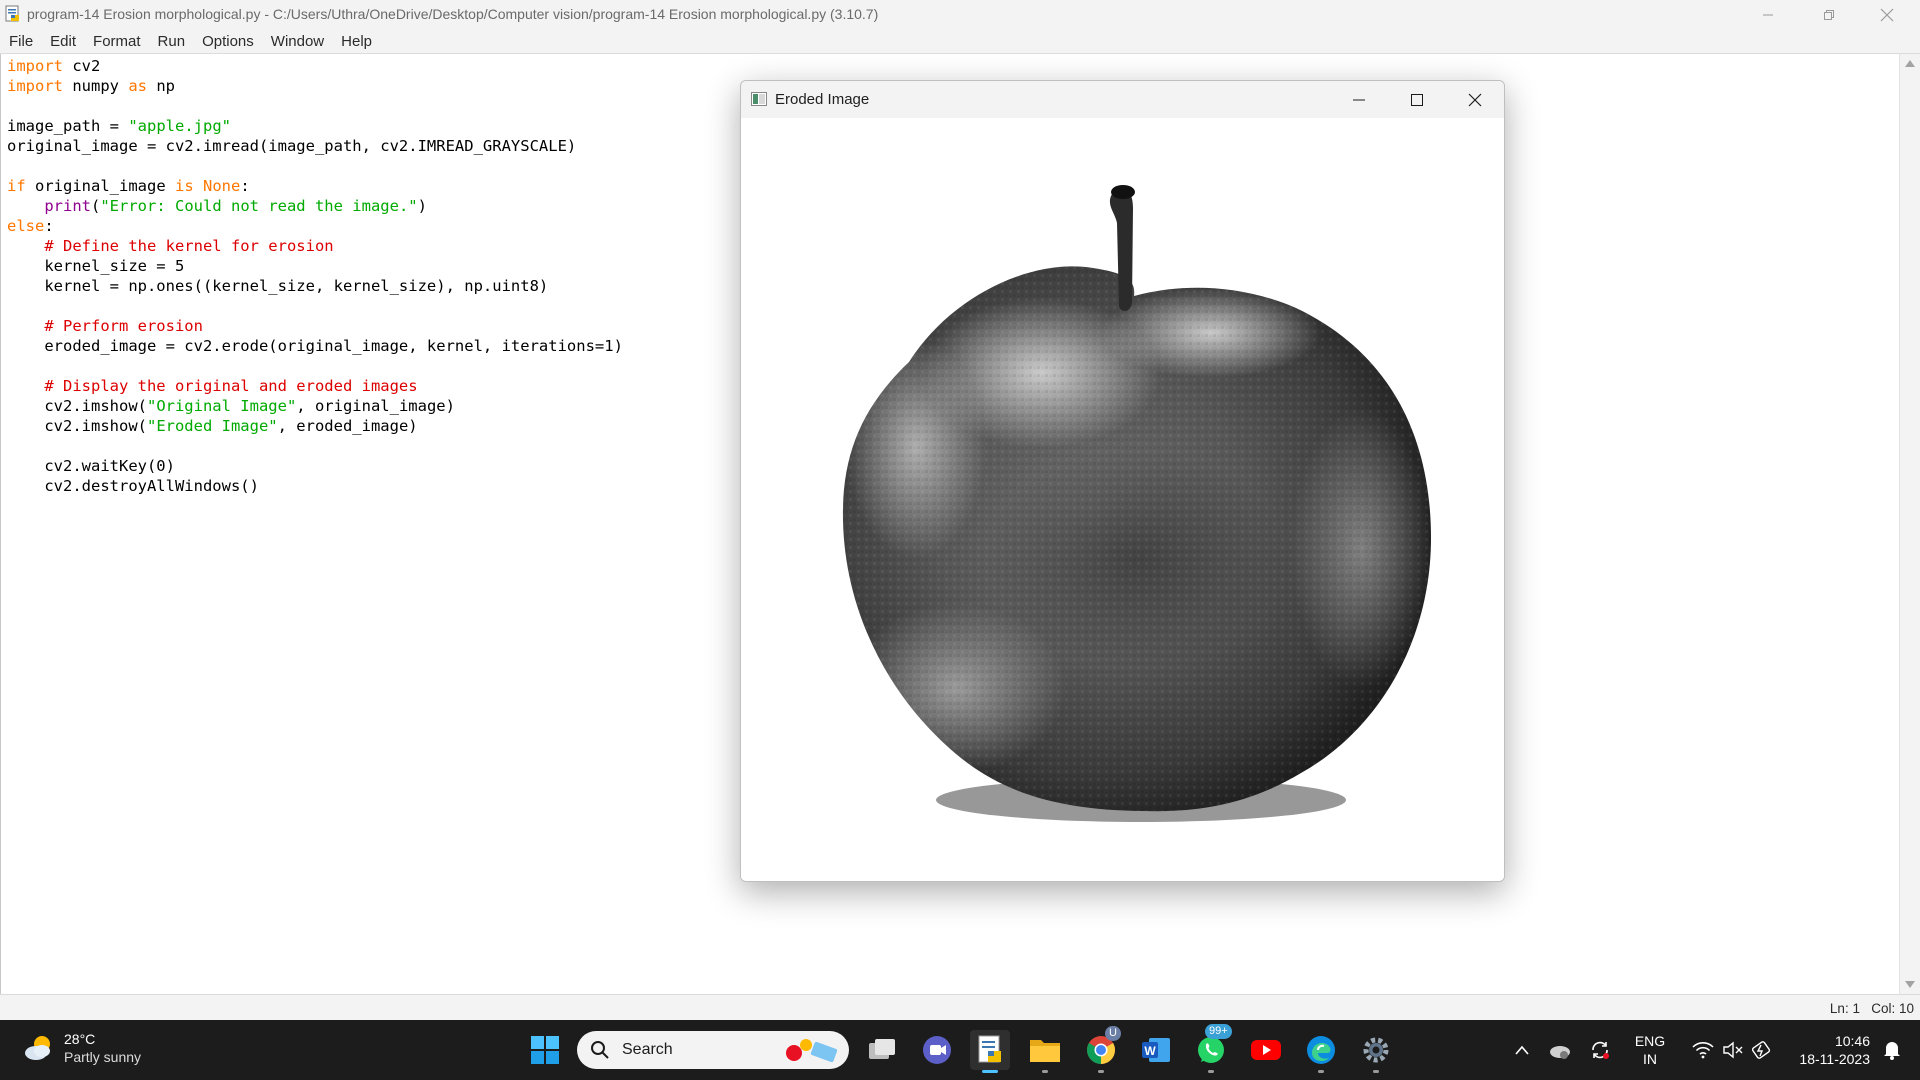 This screenshot has width=1920, height=1080. Describe the element at coordinates (21, 41) in the screenshot. I see `menu-file: File` at that location.